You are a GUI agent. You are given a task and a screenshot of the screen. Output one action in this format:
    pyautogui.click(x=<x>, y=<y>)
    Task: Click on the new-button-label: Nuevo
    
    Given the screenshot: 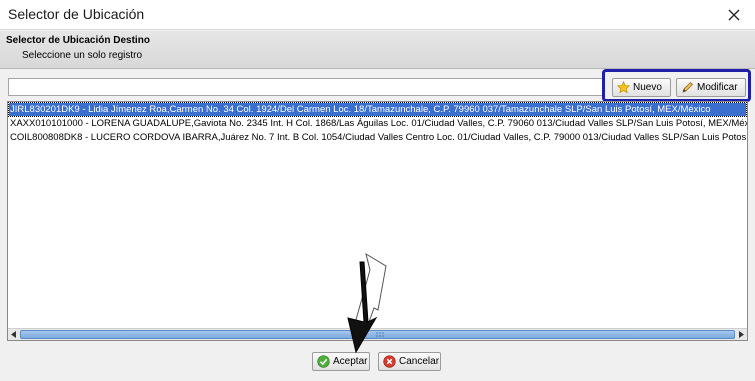 What is the action you would take?
    pyautogui.click(x=647, y=87)
    